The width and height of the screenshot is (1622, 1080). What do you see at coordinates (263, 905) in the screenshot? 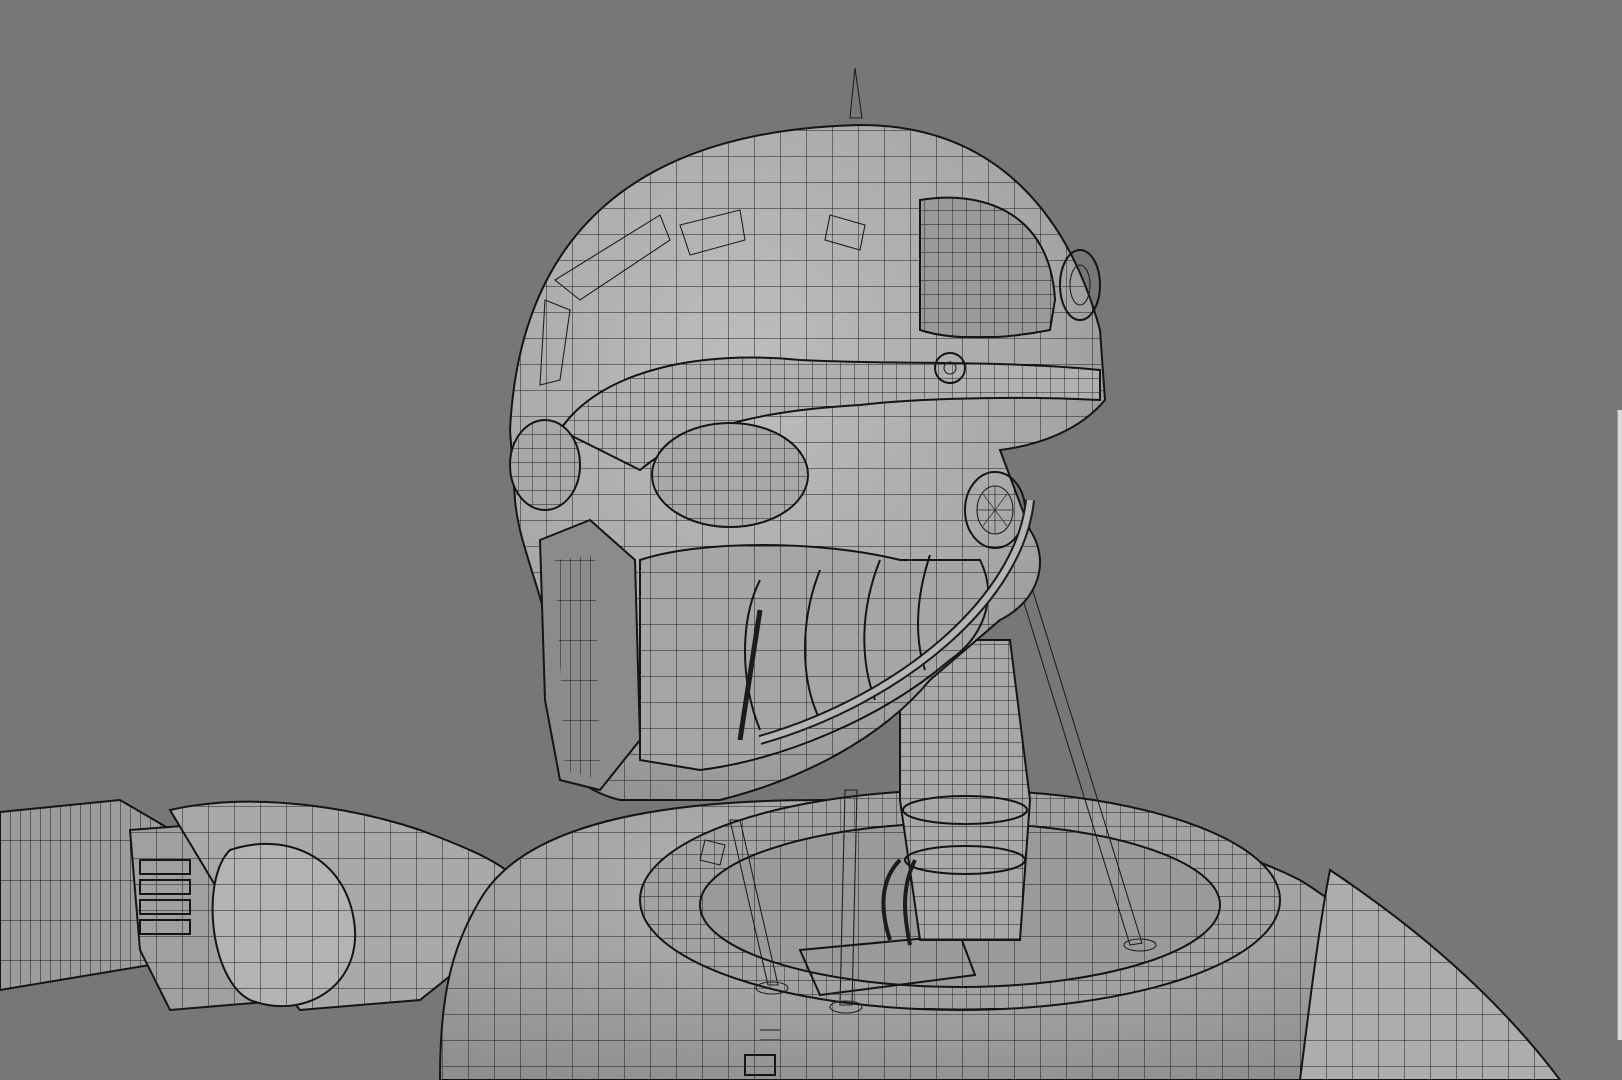
I see `arm-left` at bounding box center [263, 905].